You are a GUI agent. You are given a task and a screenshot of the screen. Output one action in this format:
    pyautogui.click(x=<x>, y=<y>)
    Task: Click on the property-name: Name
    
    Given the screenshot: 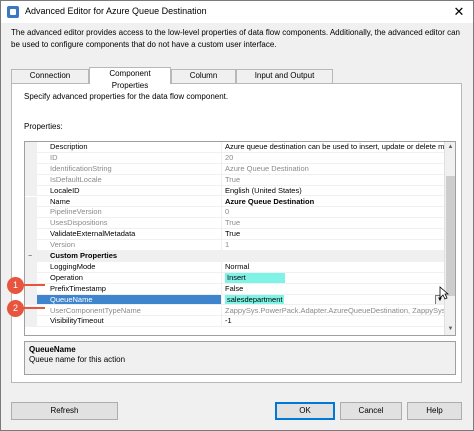 What is the action you would take?
    pyautogui.click(x=129, y=202)
    